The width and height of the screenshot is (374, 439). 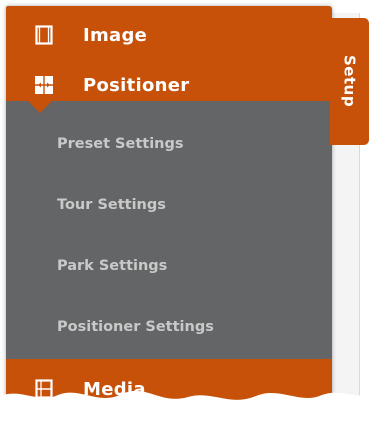 What do you see at coordinates (115, 35) in the screenshot?
I see `menu-item-label: Image` at bounding box center [115, 35].